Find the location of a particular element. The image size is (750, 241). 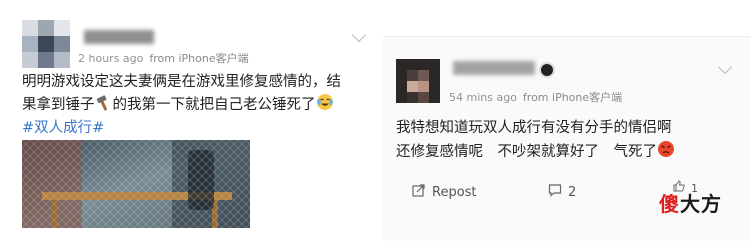

watermark: 傻大方 is located at coordinates (690, 202).